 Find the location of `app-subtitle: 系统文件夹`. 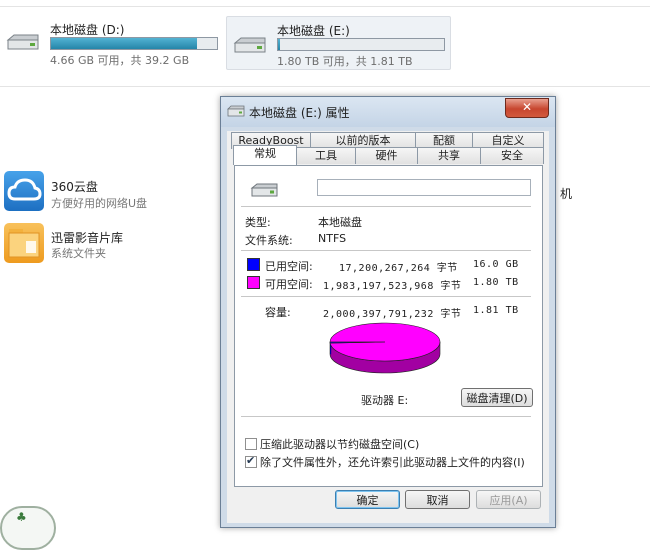

app-subtitle: 系统文件夹 is located at coordinates (78, 253).